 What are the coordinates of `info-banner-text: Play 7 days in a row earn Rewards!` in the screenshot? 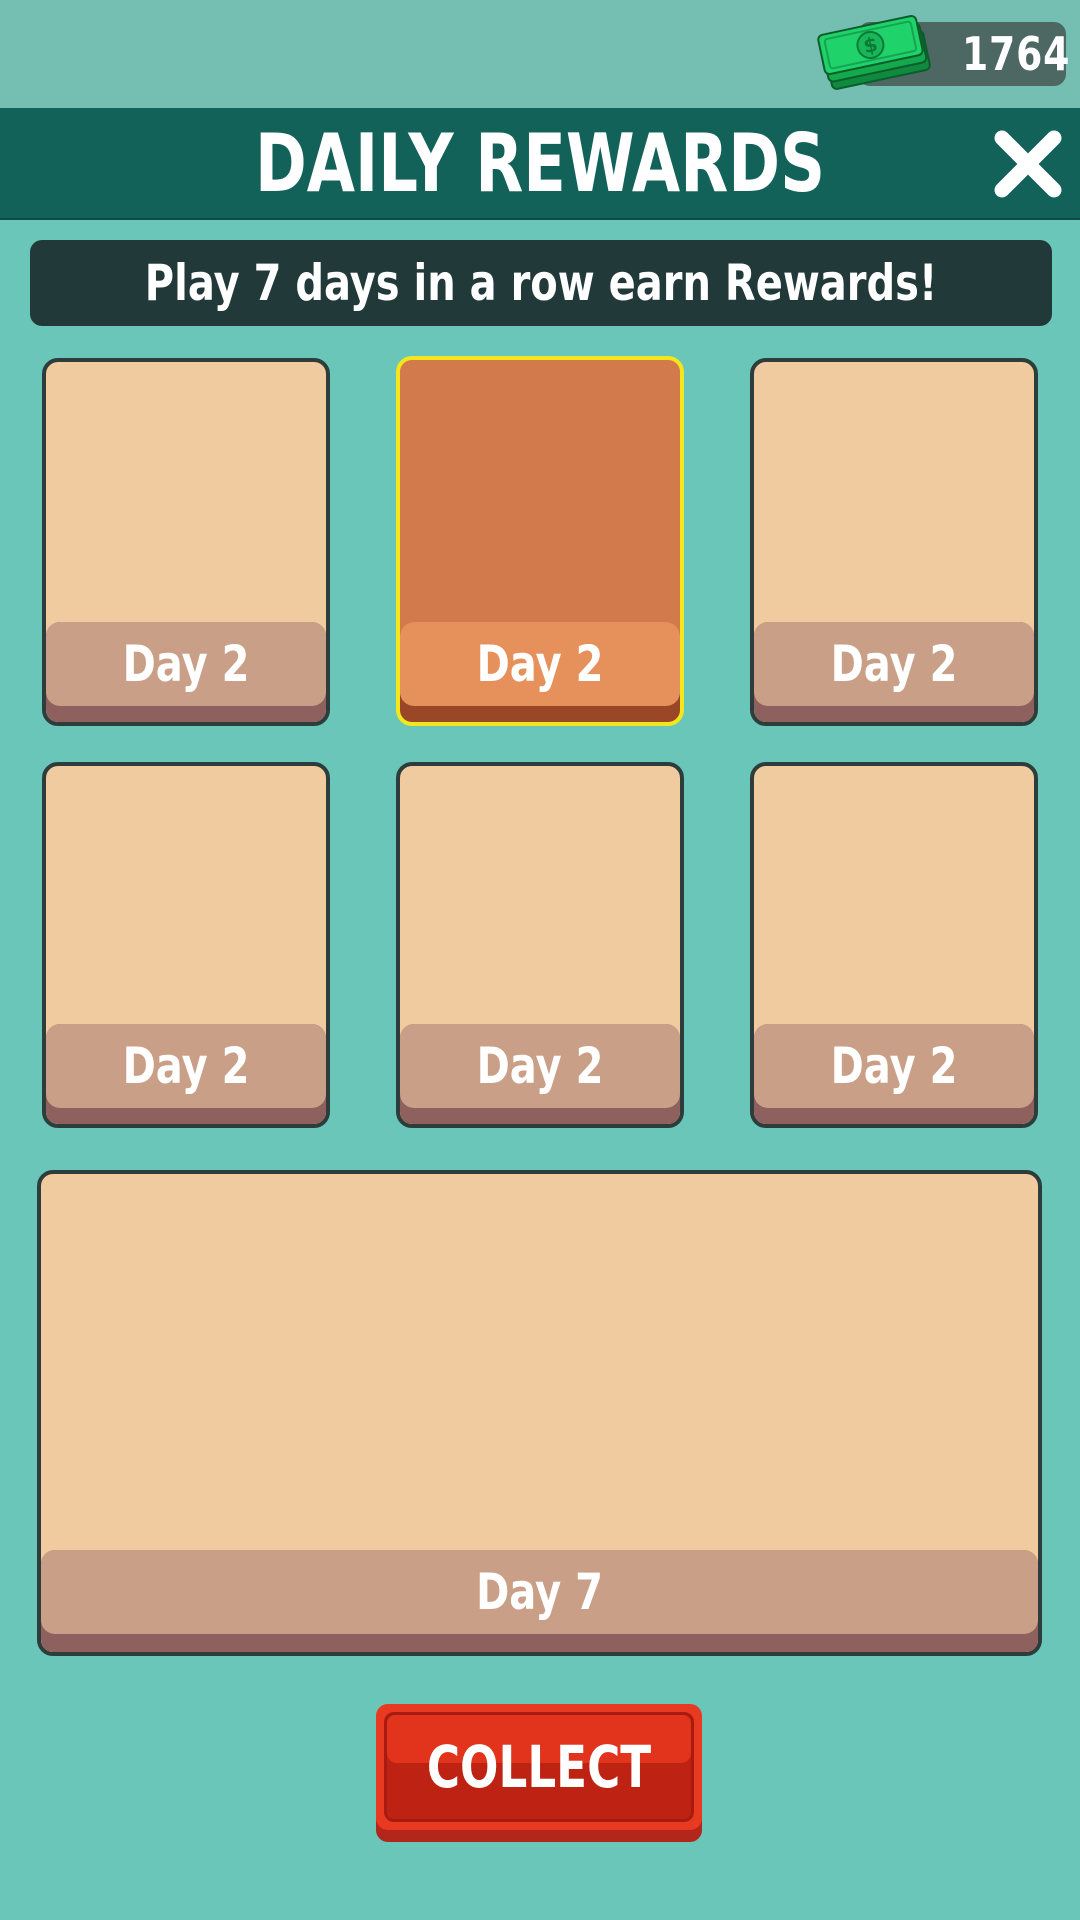 It's located at (541, 283).